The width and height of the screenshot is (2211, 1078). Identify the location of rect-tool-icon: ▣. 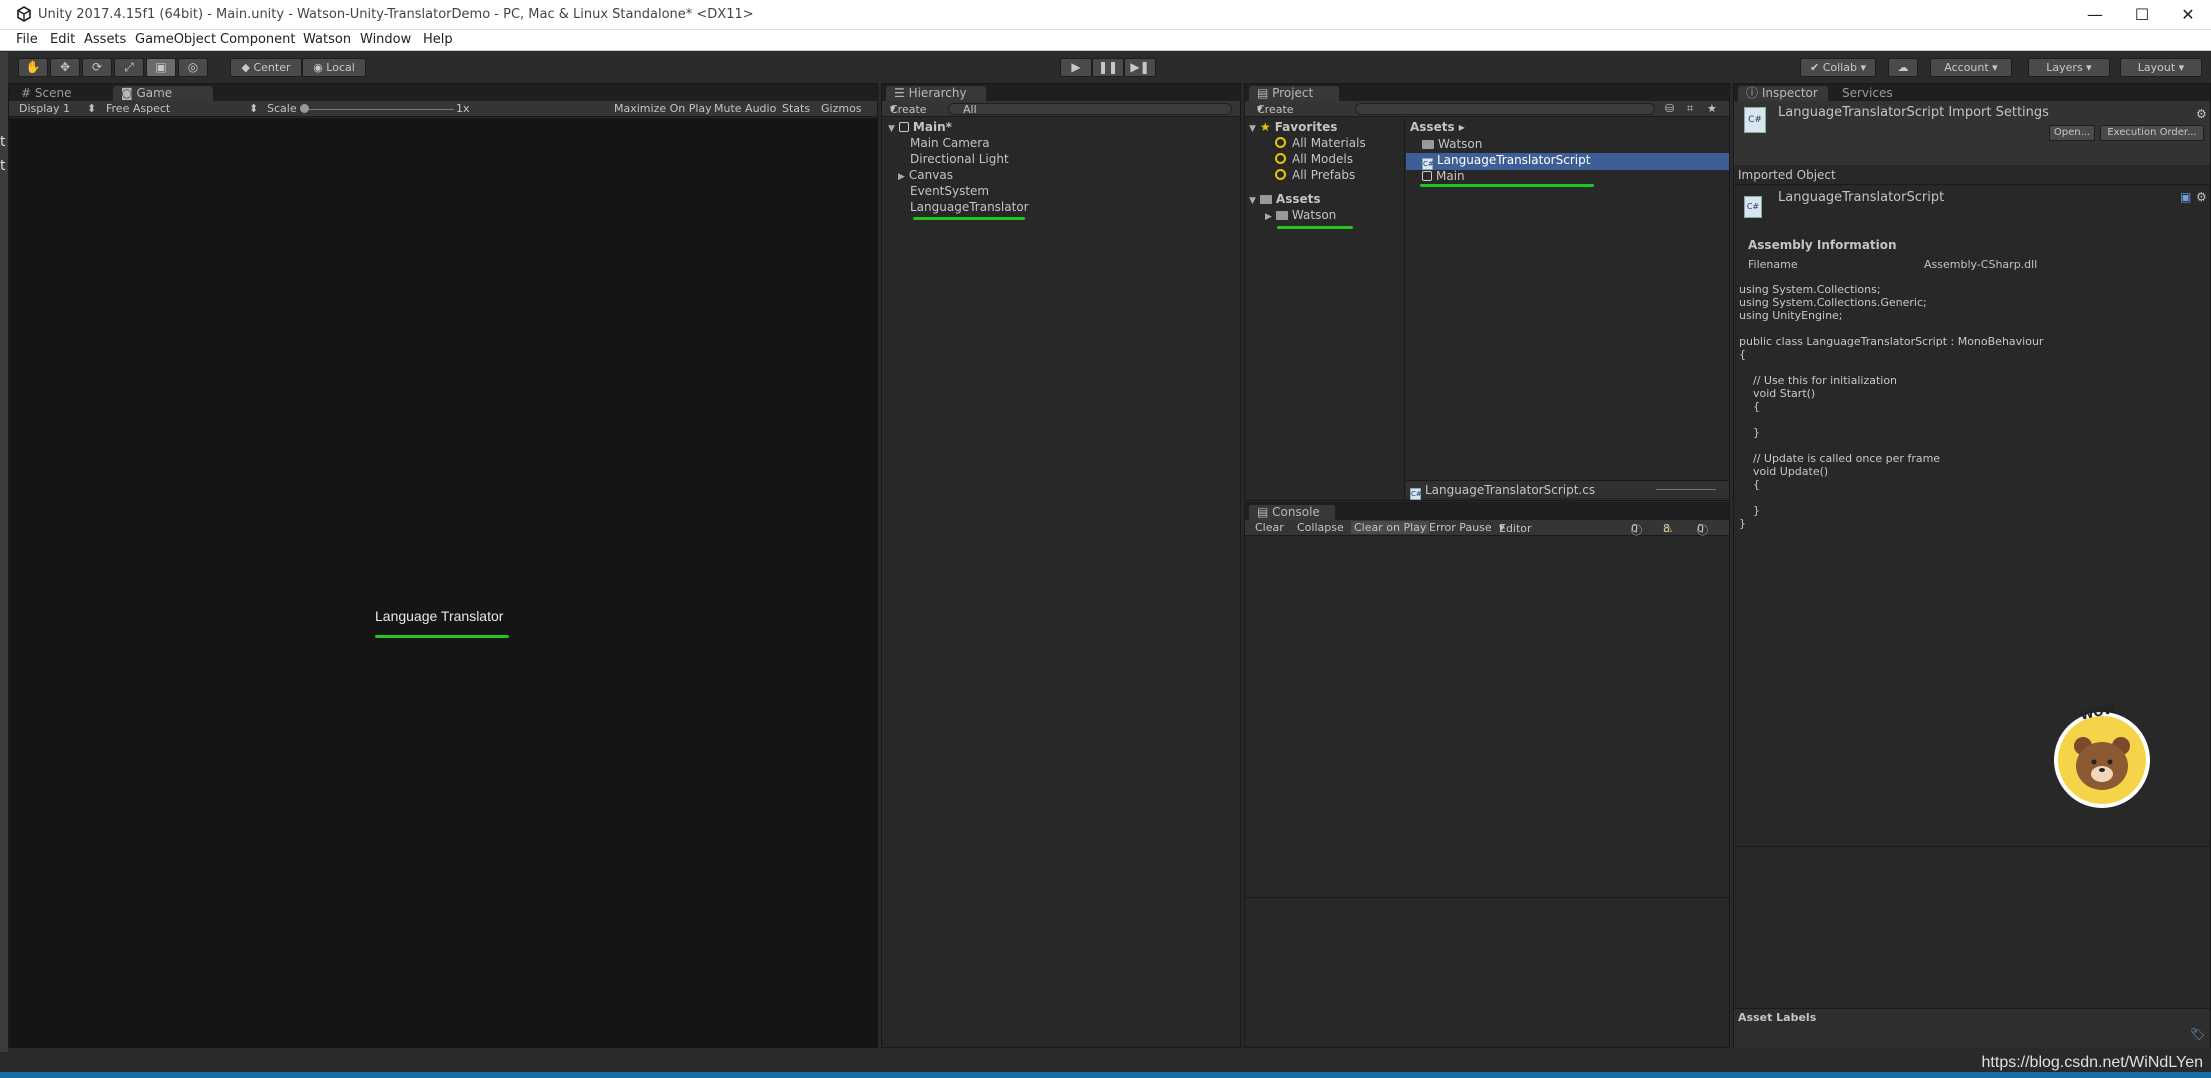
(161, 67).